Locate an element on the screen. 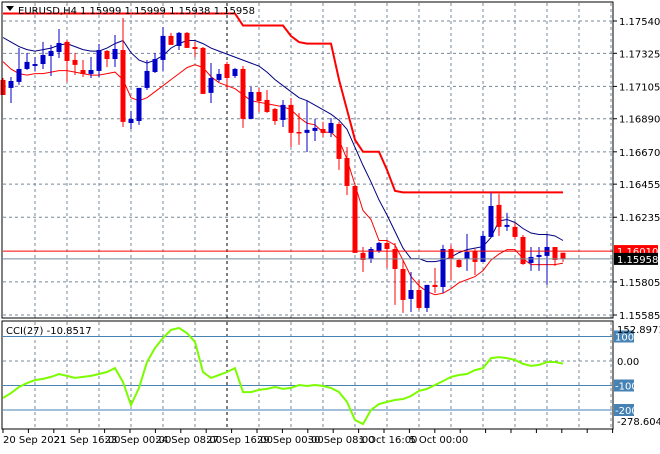 This screenshot has width=660, height=454. price-label: 1.16670 is located at coordinates (639, 153).